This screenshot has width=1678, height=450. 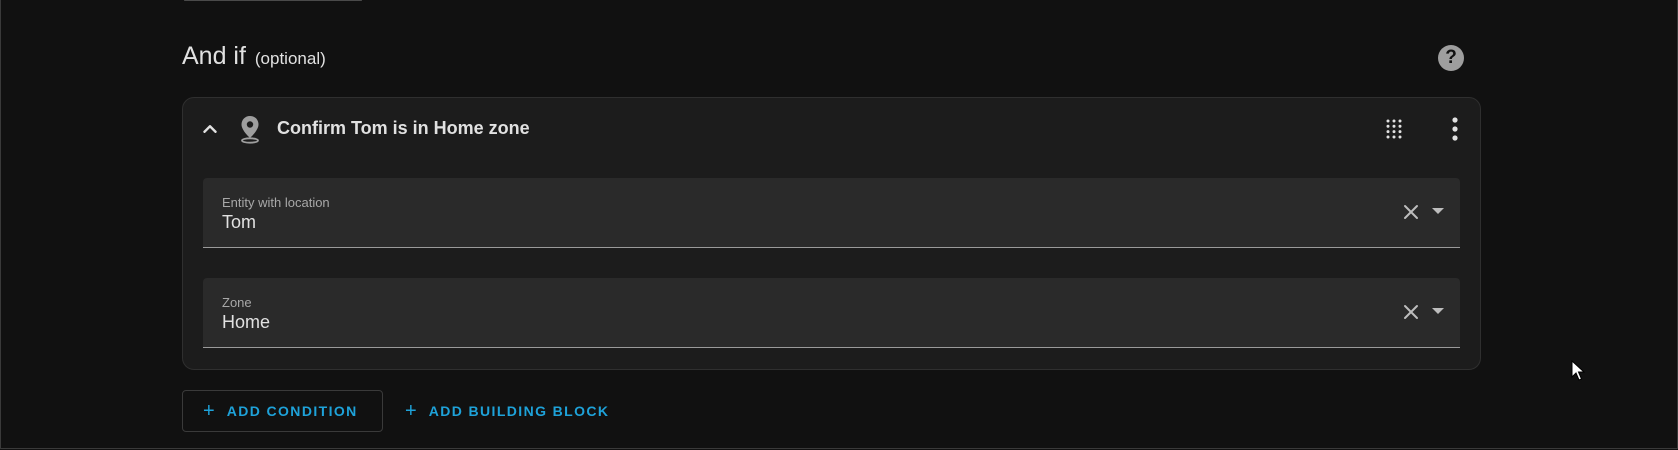 I want to click on add-condition-button: + ADD CONDITION, so click(x=282, y=411).